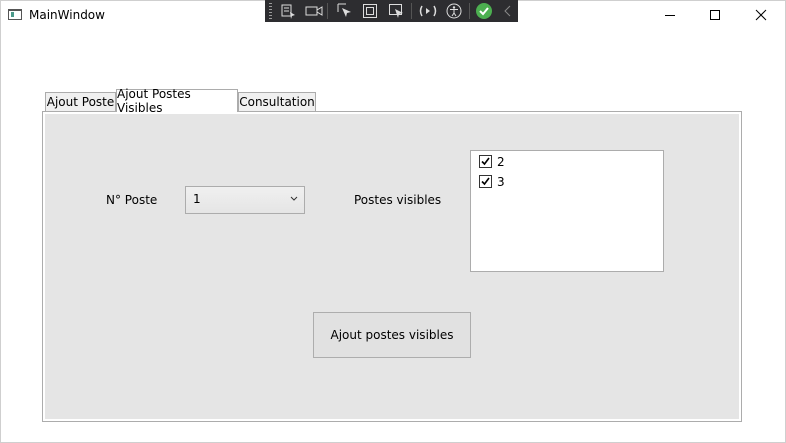 Image resolution: width=786 pixels, height=443 pixels. I want to click on poste-selected-value: 1, so click(197, 199).